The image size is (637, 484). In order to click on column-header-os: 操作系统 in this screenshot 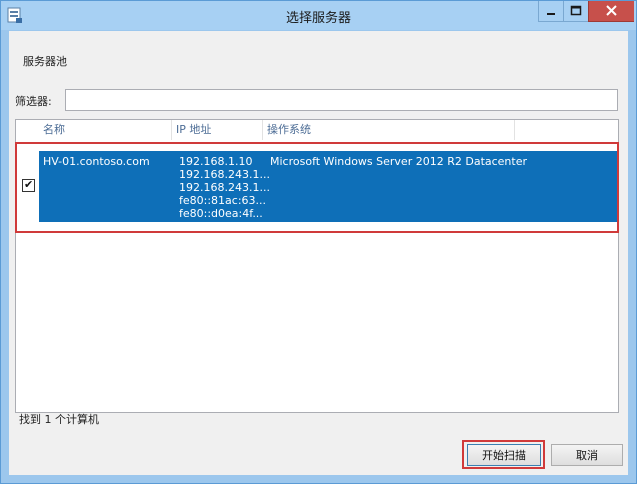, I will do `click(389, 130)`.